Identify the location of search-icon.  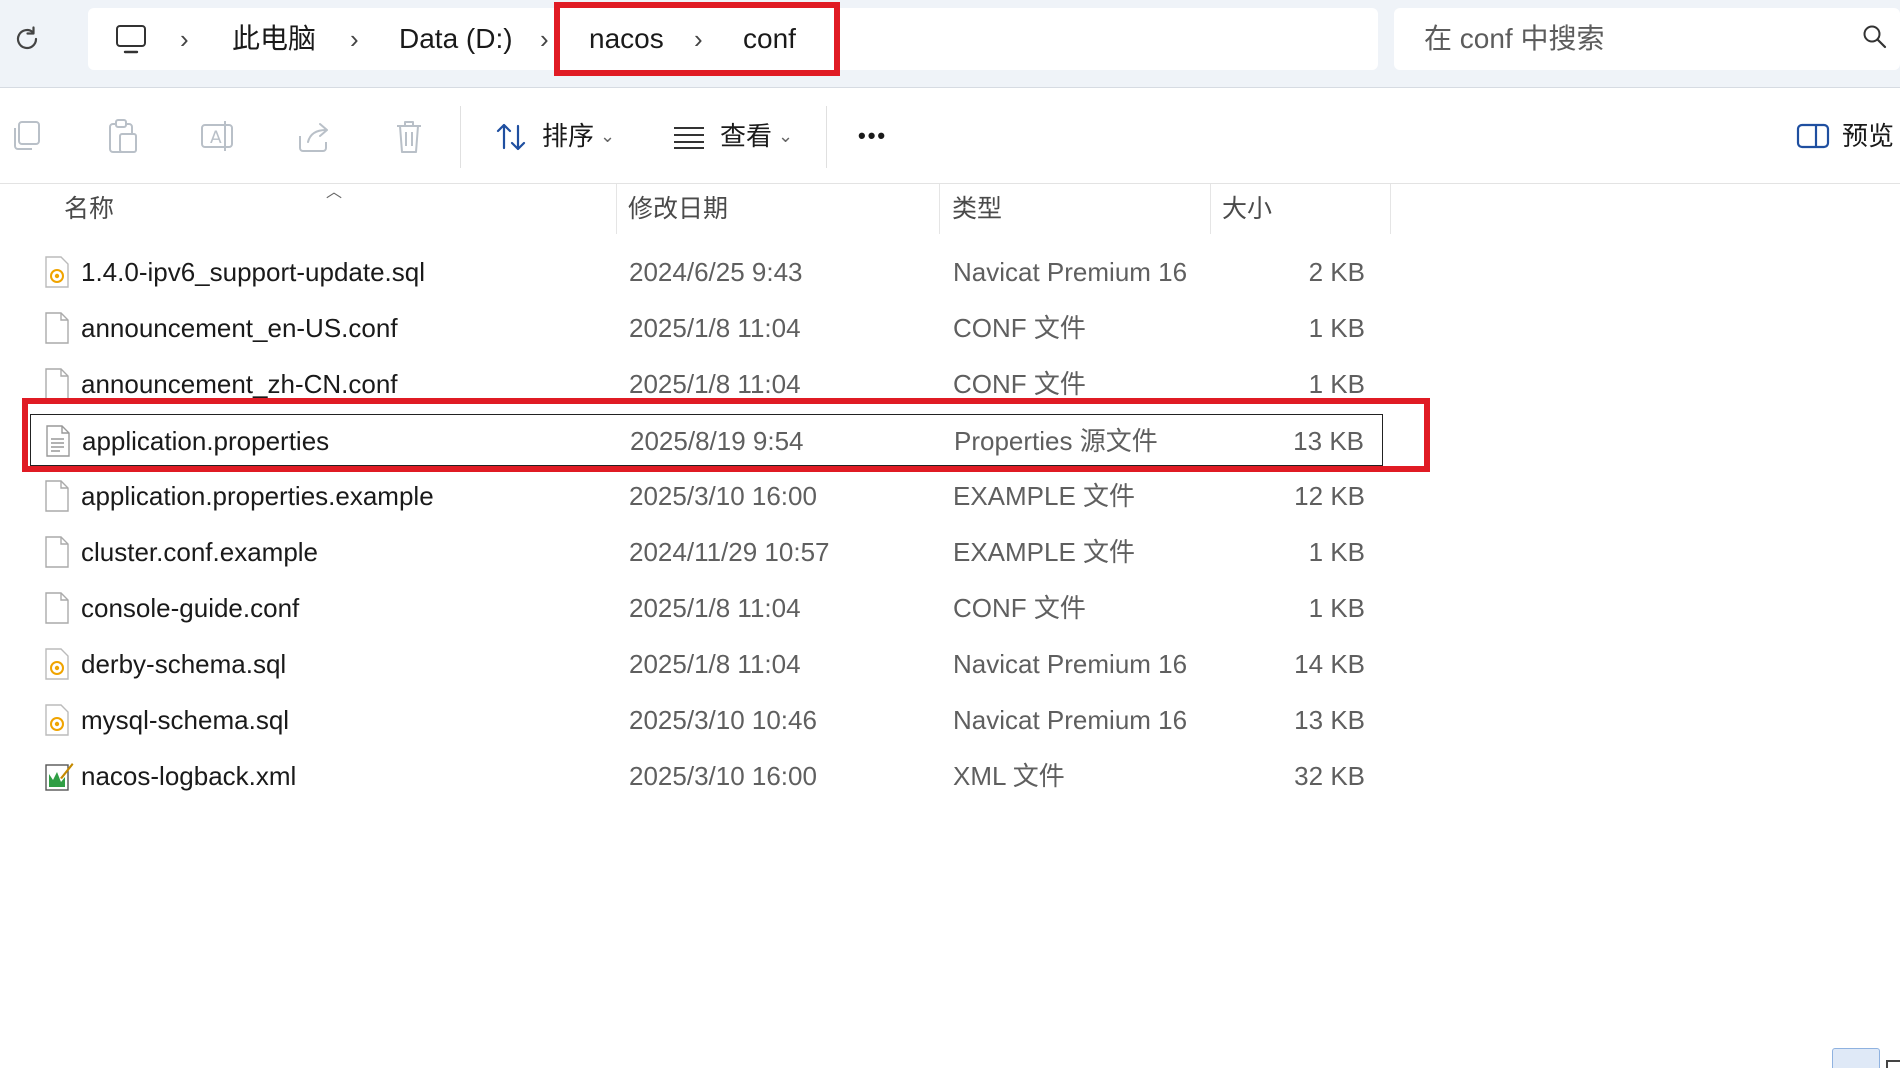
(1875, 37).